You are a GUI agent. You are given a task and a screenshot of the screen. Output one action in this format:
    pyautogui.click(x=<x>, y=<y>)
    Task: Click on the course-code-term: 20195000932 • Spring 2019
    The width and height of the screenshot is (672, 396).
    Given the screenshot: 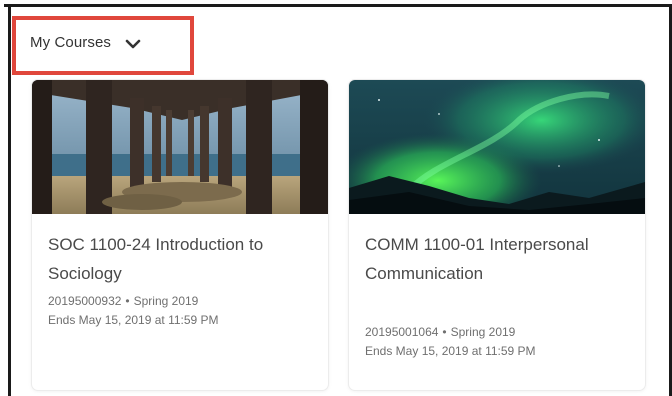 What is the action you would take?
    pyautogui.click(x=183, y=301)
    